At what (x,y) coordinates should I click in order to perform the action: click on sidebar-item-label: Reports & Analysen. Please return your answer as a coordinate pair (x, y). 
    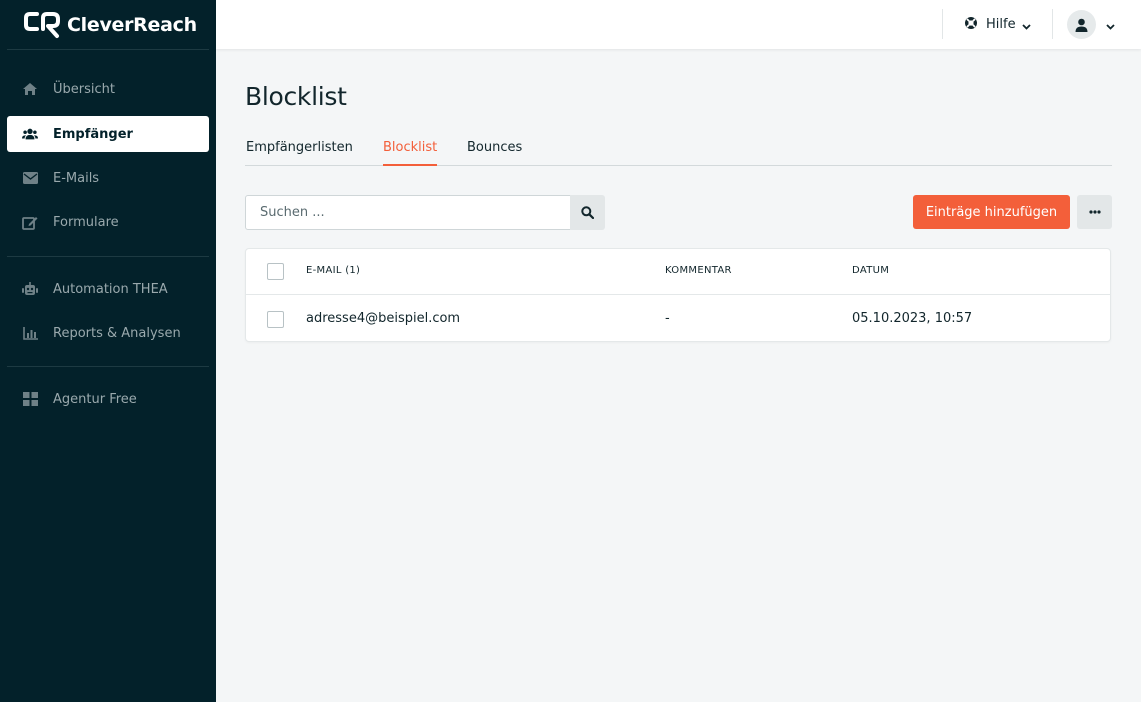
    Looking at the image, I should click on (117, 333).